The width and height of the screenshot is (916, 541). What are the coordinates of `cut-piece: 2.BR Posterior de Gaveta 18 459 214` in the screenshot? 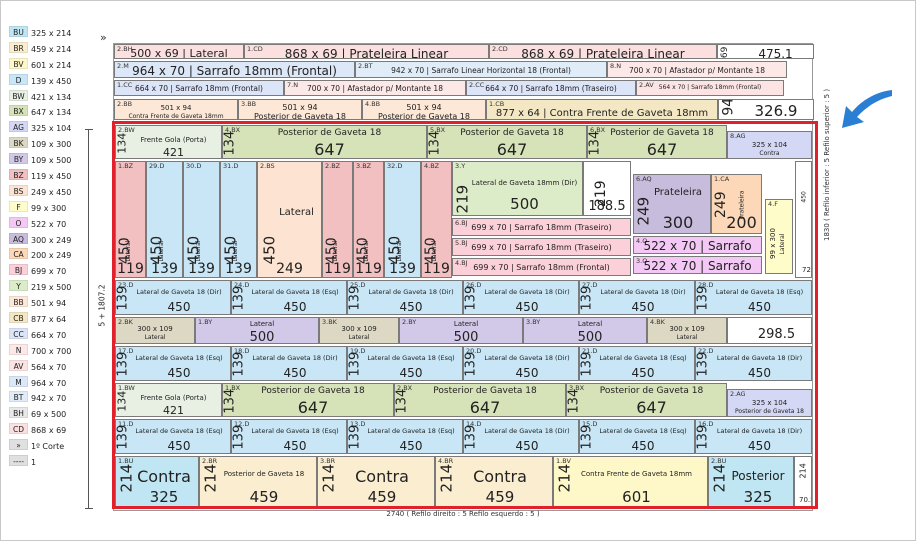 It's located at (258, 481).